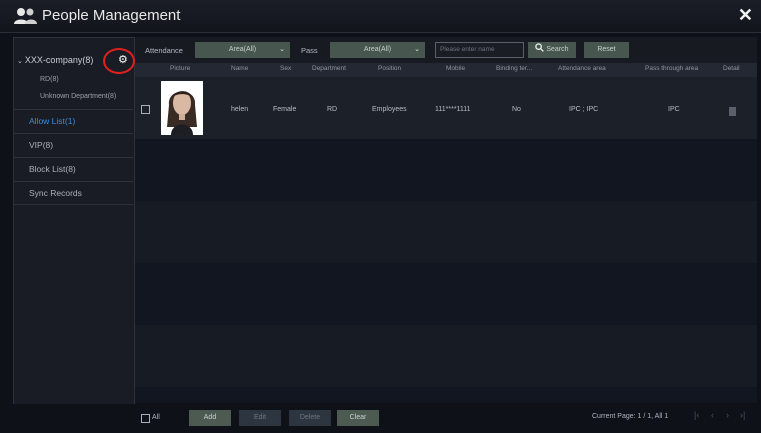 The height and width of the screenshot is (433, 761). I want to click on page-info: Current Page: 1 / 1, All 1, so click(630, 416).